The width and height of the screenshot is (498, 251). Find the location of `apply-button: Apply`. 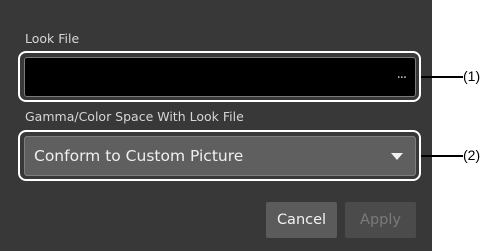

apply-button: Apply is located at coordinates (380, 220).